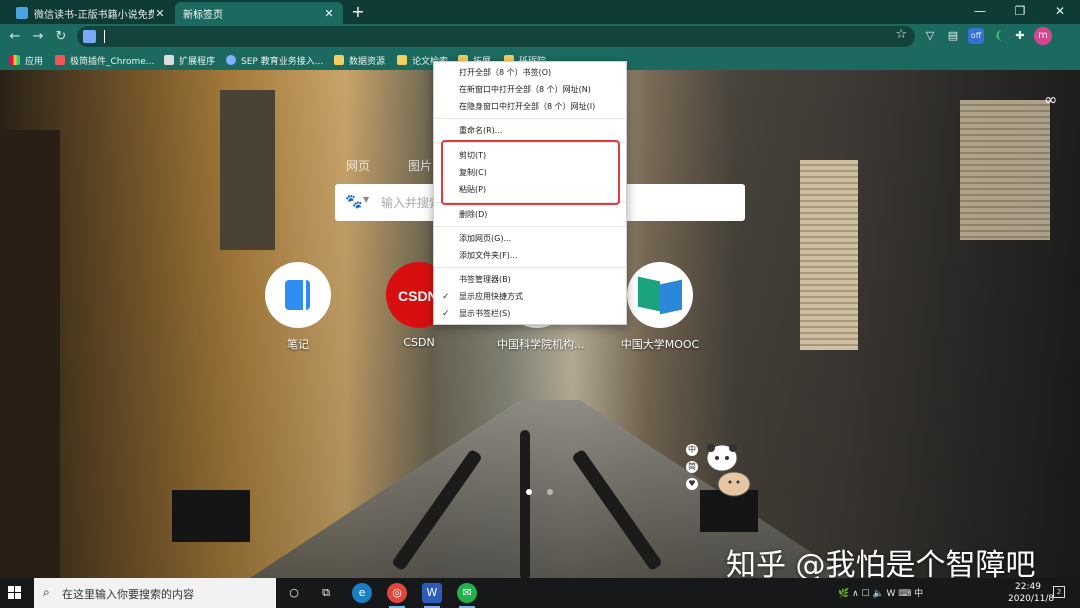 This screenshot has height=608, width=1080. What do you see at coordinates (728, 470) in the screenshot?
I see `panda-bear-sticker` at bounding box center [728, 470].